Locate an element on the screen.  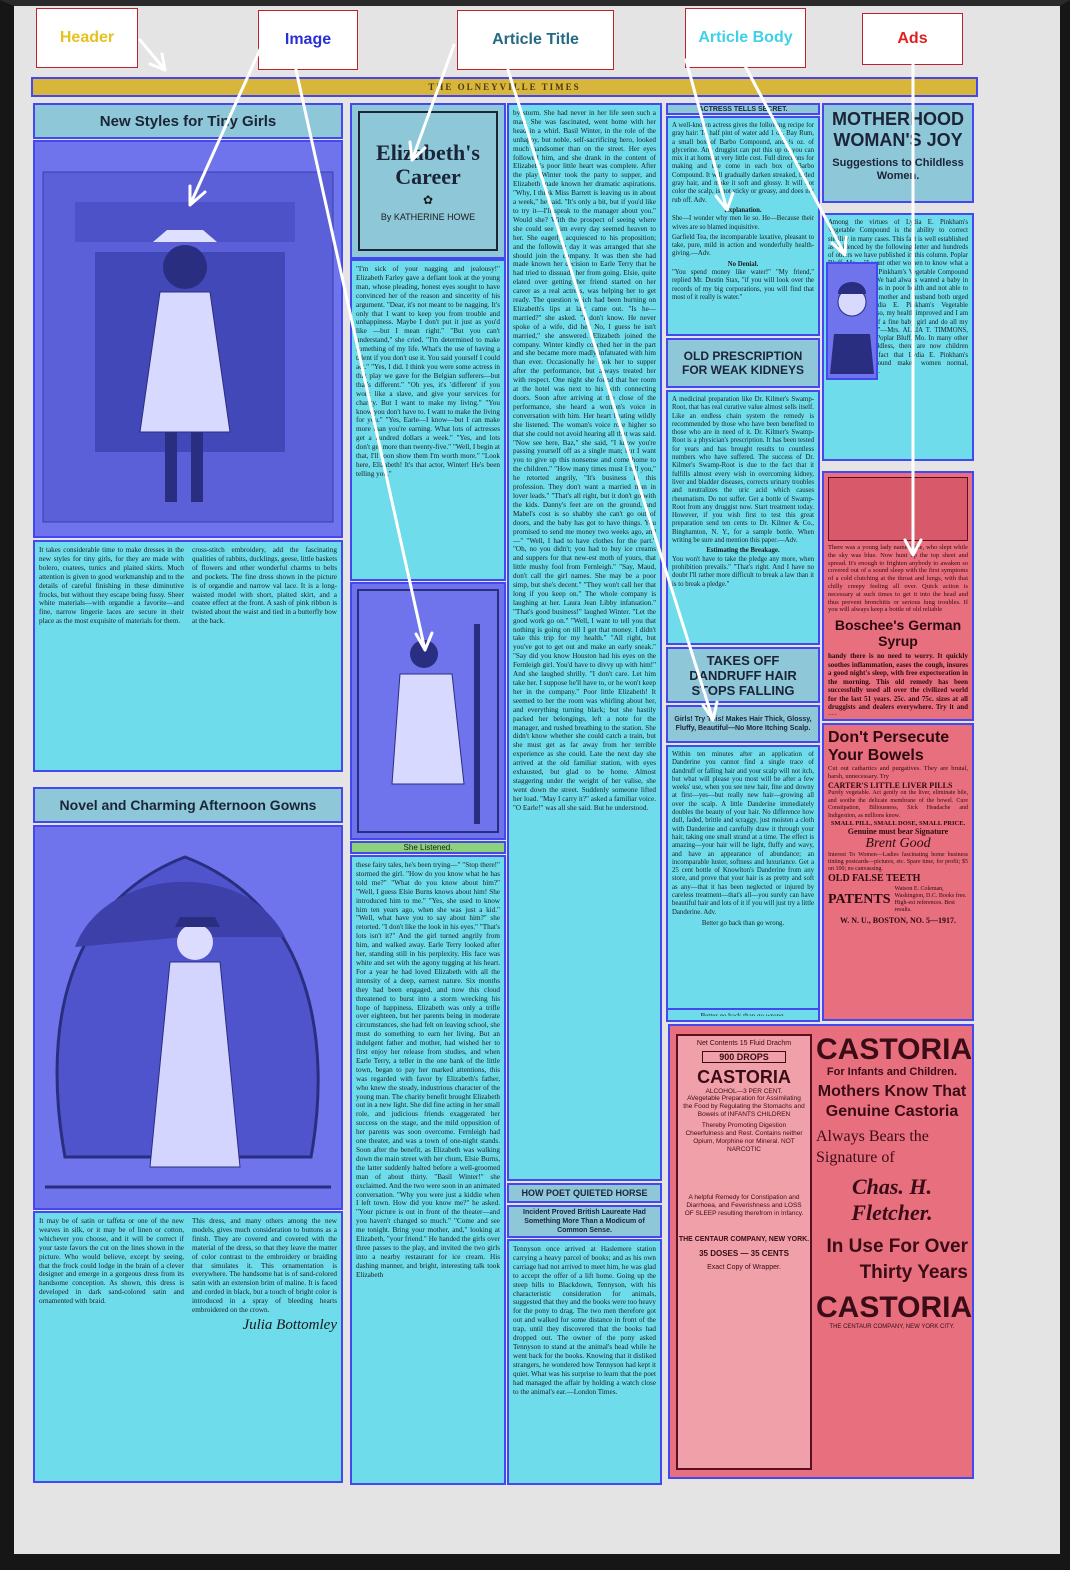
ad-carters-signature: Brent Good is located at coordinates (898, 843).